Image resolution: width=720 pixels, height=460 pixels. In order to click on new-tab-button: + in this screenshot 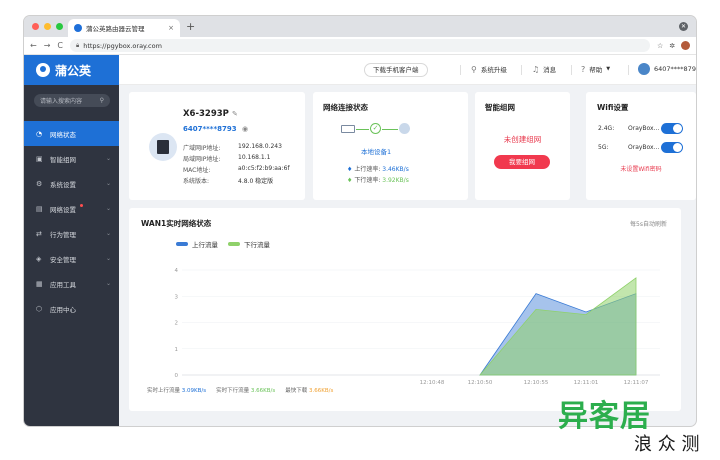, I will do `click(190, 26)`.